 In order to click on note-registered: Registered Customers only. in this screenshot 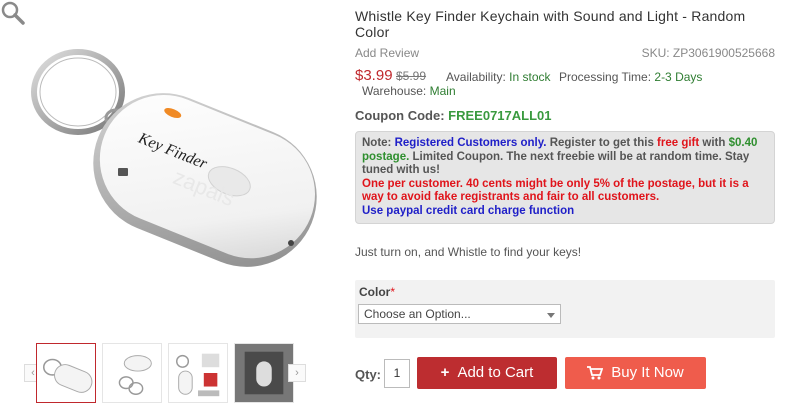, I will do `click(470, 143)`.